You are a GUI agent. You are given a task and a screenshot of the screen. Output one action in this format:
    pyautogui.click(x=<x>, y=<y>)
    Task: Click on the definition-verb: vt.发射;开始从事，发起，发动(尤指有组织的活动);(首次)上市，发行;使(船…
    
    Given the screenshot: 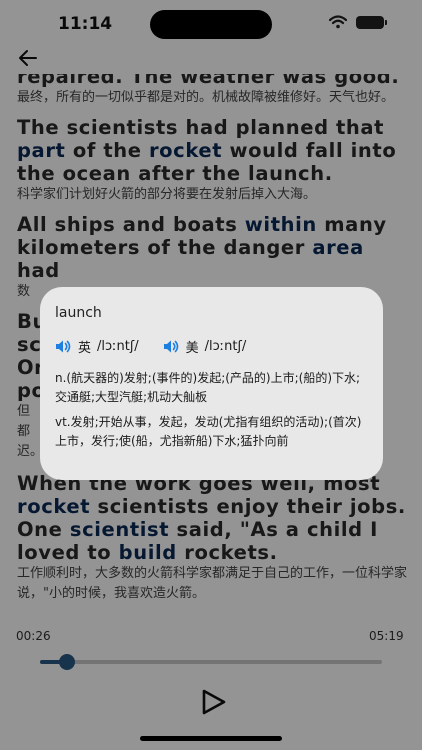 What is the action you would take?
    pyautogui.click(x=208, y=431)
    